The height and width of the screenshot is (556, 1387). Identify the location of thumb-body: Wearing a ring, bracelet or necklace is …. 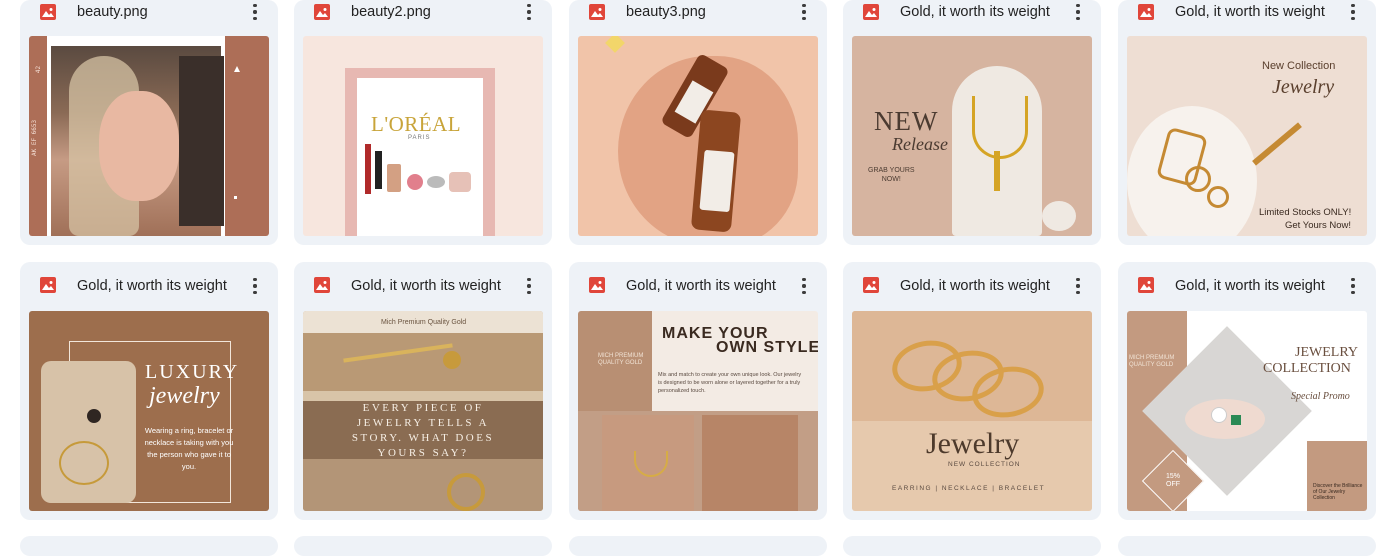
(189, 448).